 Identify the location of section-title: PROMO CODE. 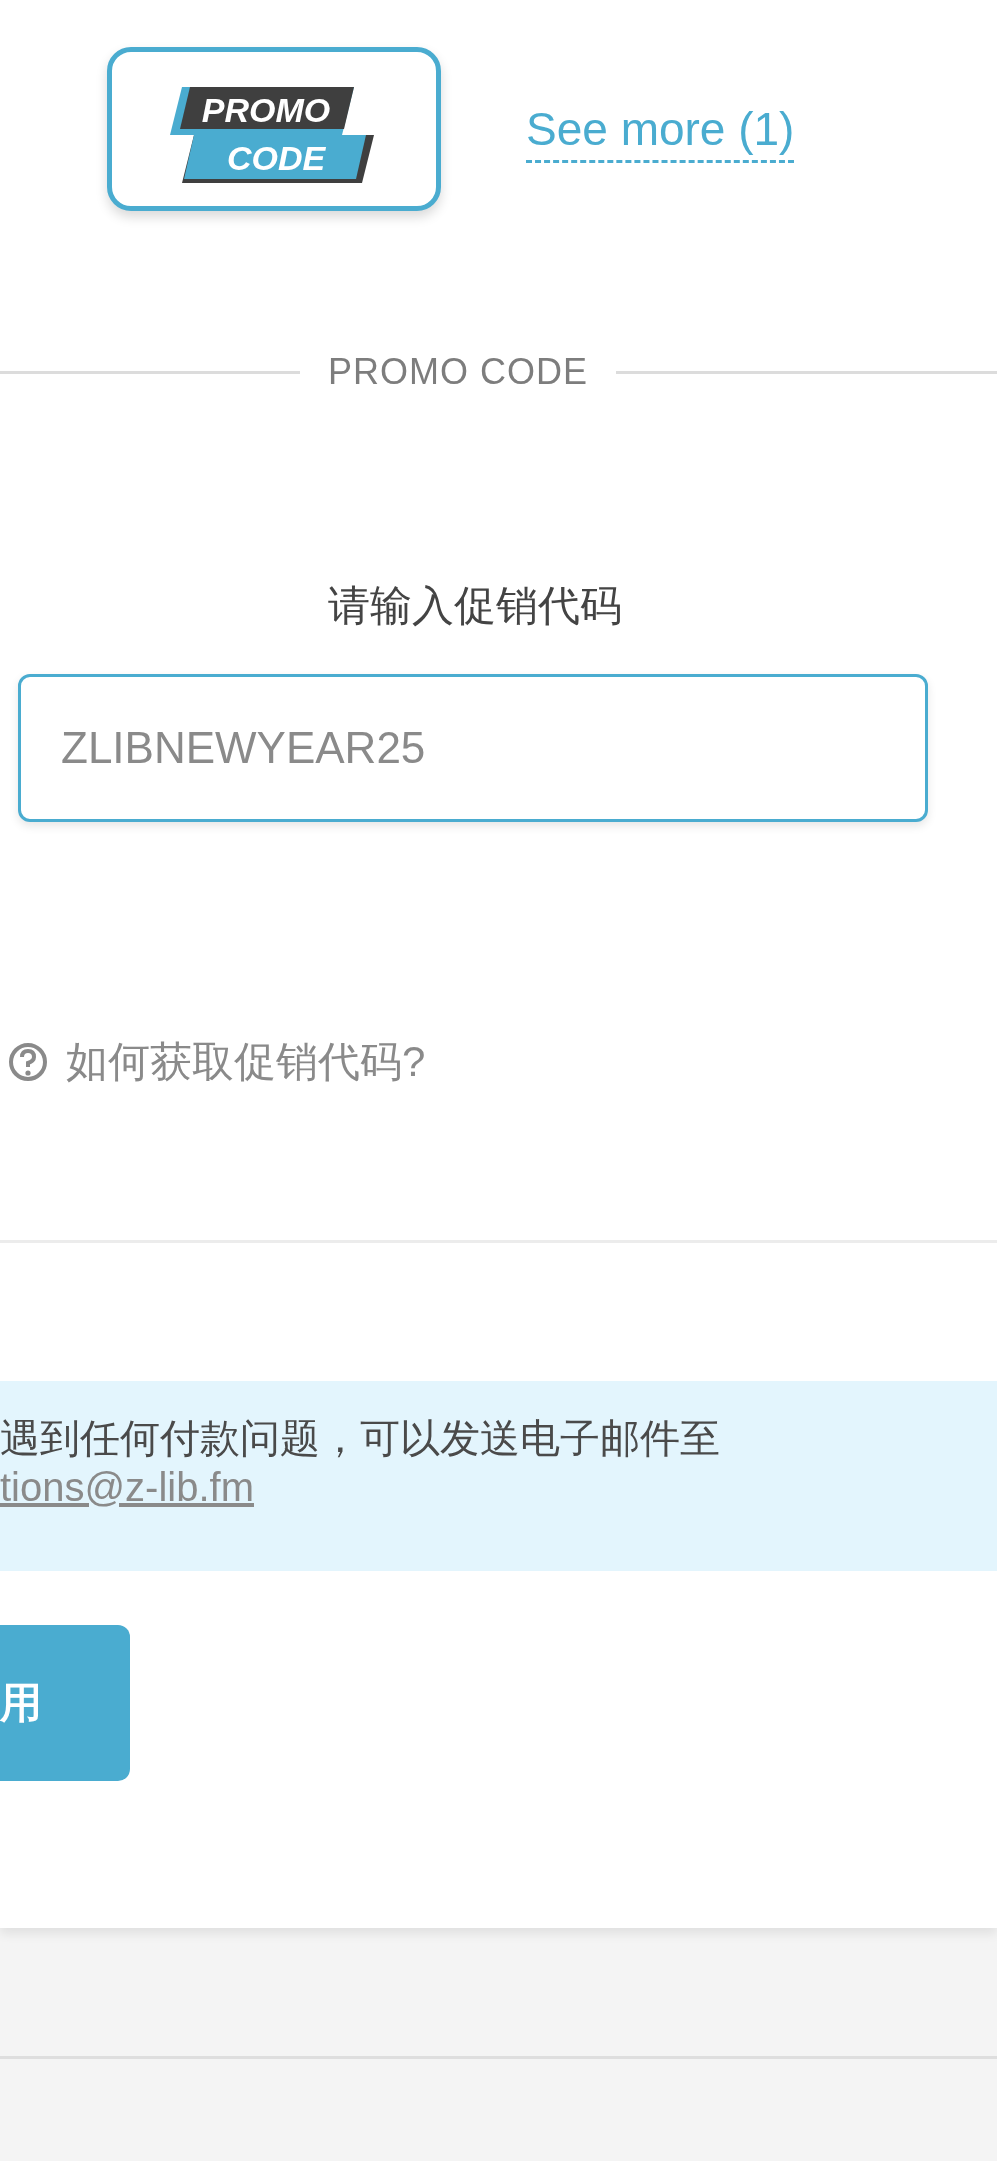
(458, 372).